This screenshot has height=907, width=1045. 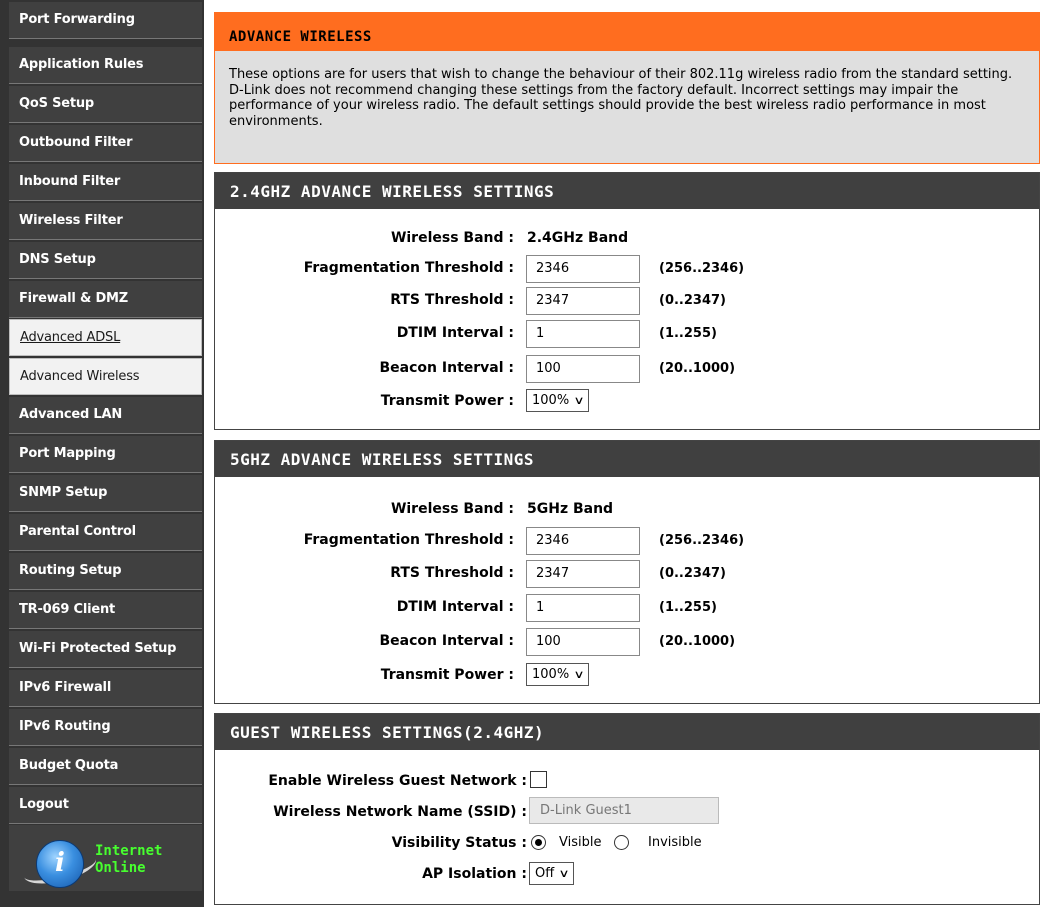 What do you see at coordinates (675, 842) in the screenshot?
I see `invisible-label: Invisible` at bounding box center [675, 842].